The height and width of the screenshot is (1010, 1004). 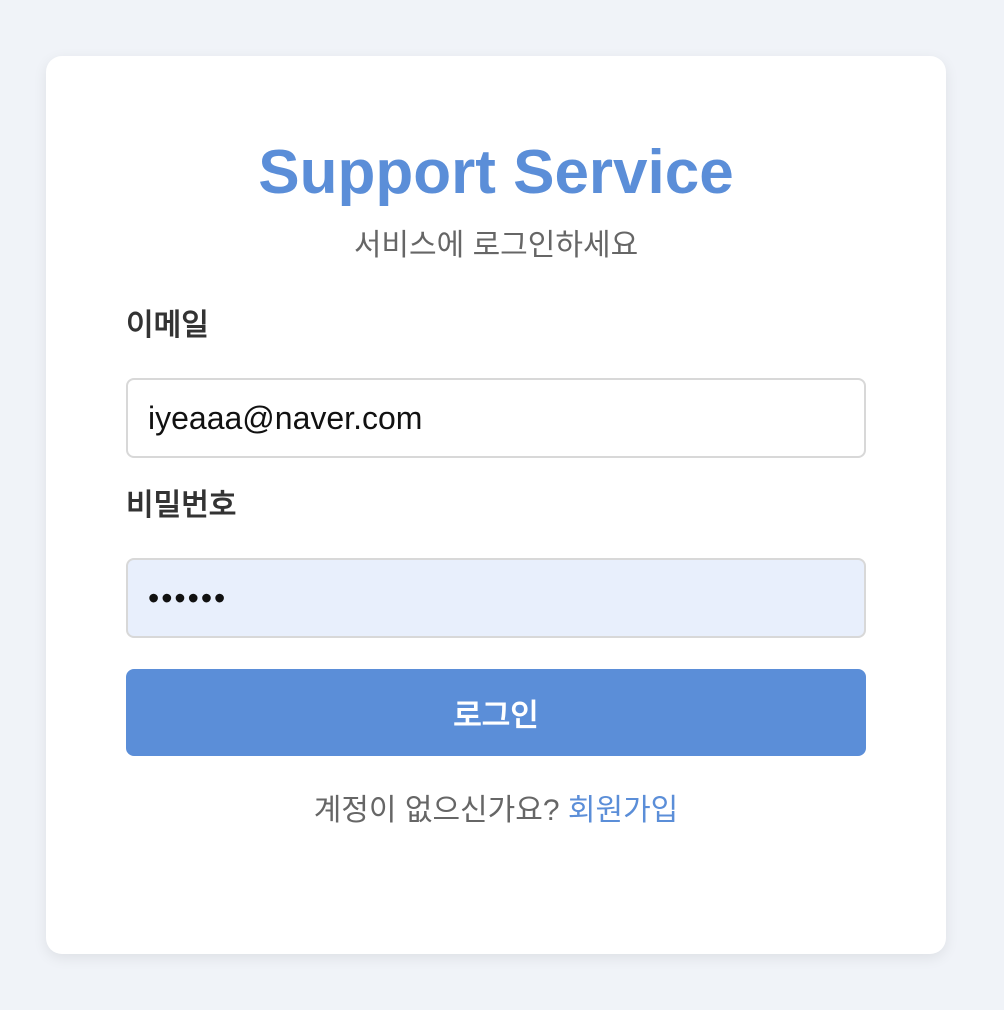 I want to click on signup-prompt: 계정이 없으신가요?, so click(x=436, y=810).